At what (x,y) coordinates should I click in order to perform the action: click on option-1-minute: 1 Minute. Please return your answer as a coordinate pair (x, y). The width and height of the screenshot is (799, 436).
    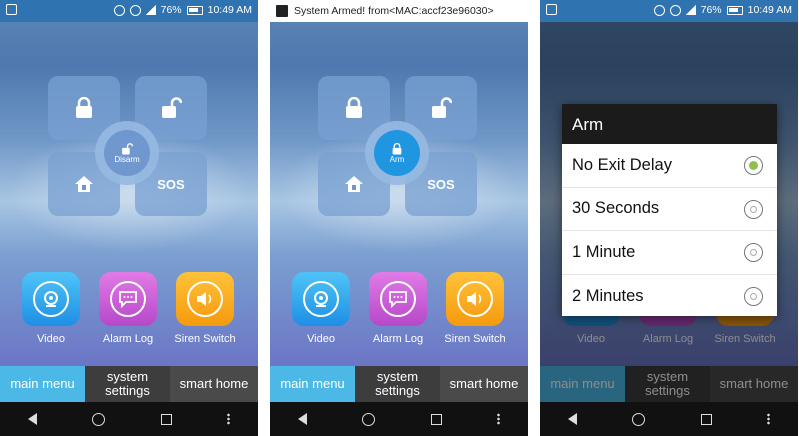
    Looking at the image, I should click on (669, 253).